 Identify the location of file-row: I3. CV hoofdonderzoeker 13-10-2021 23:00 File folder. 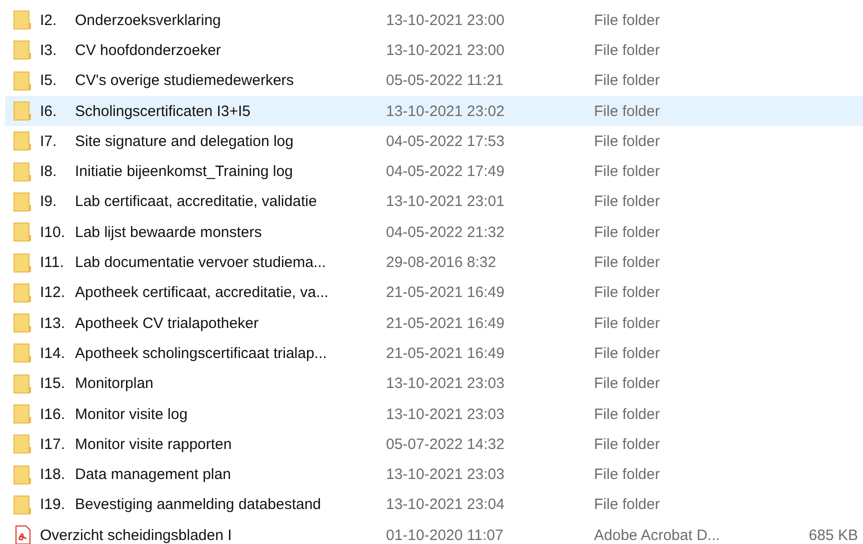
(434, 50).